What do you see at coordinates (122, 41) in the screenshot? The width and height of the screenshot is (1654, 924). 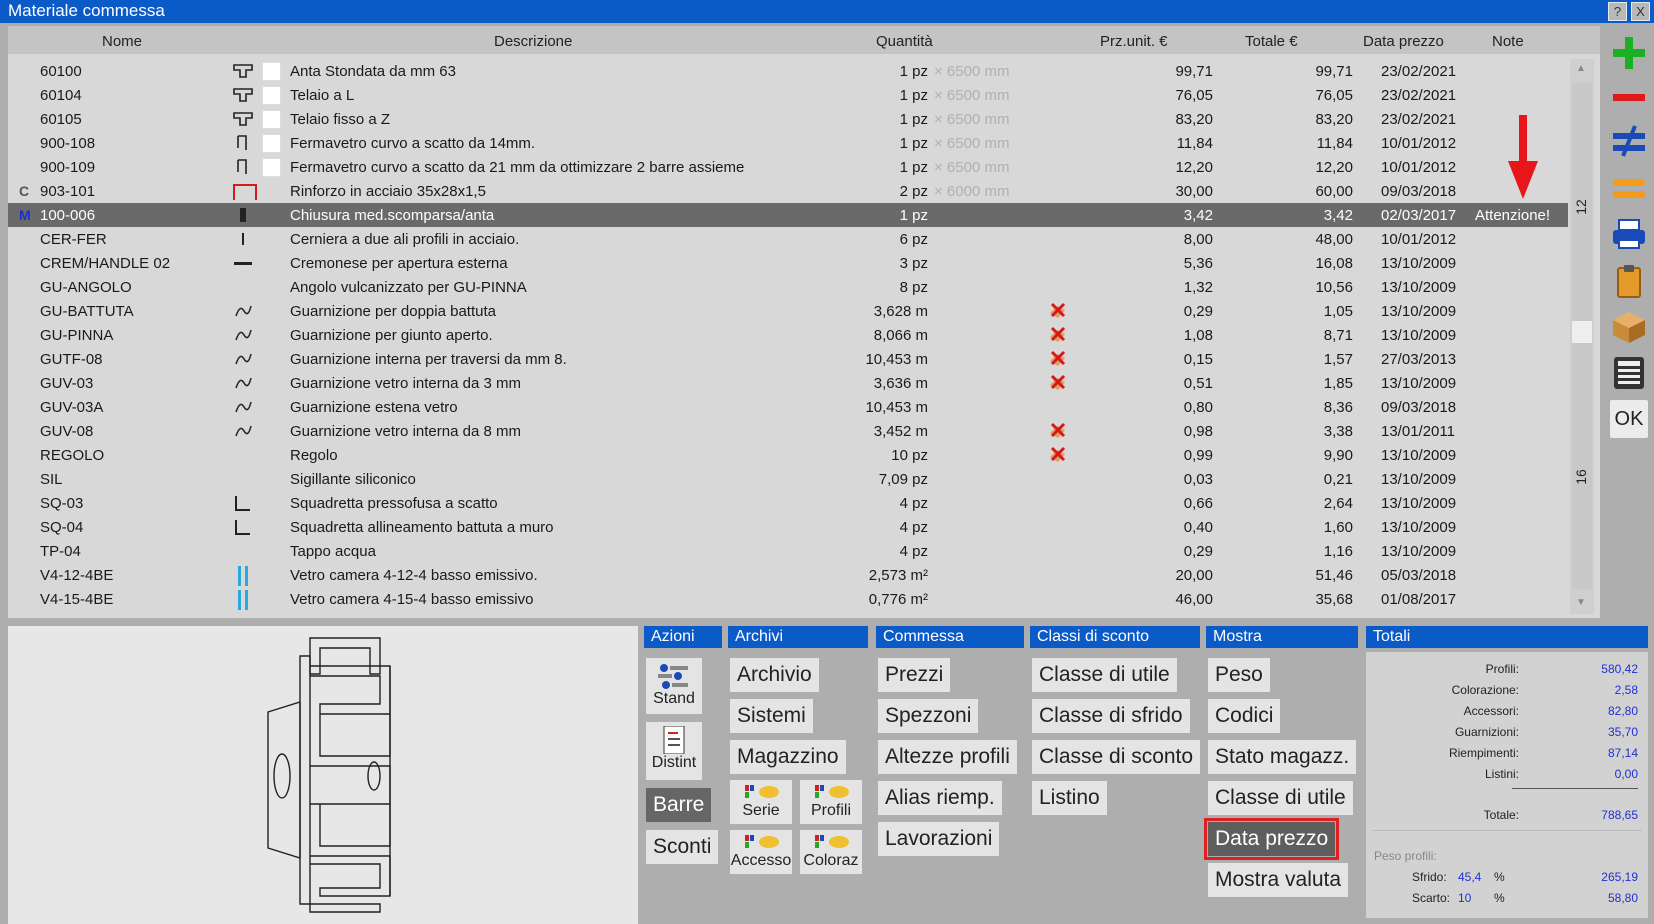 I see `col-nome: Nome` at bounding box center [122, 41].